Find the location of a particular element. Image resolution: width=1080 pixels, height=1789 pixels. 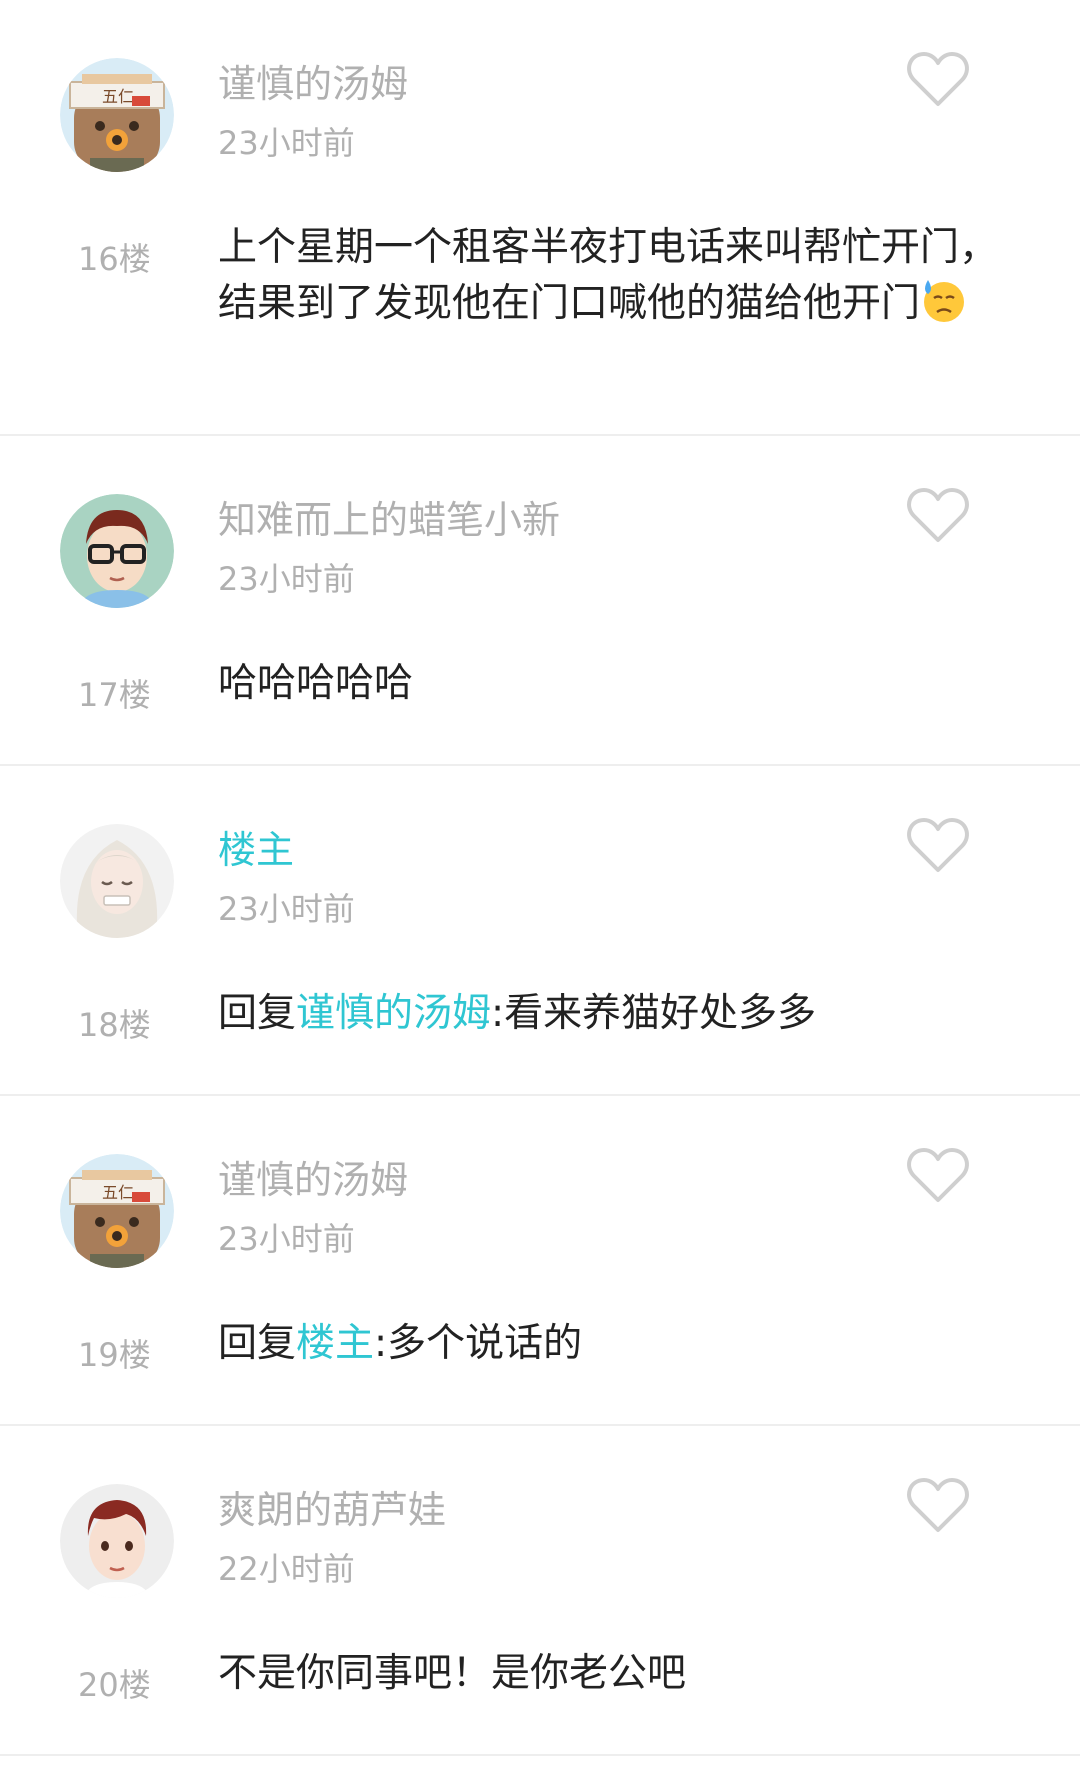

username: 楼主 is located at coordinates (256, 851).